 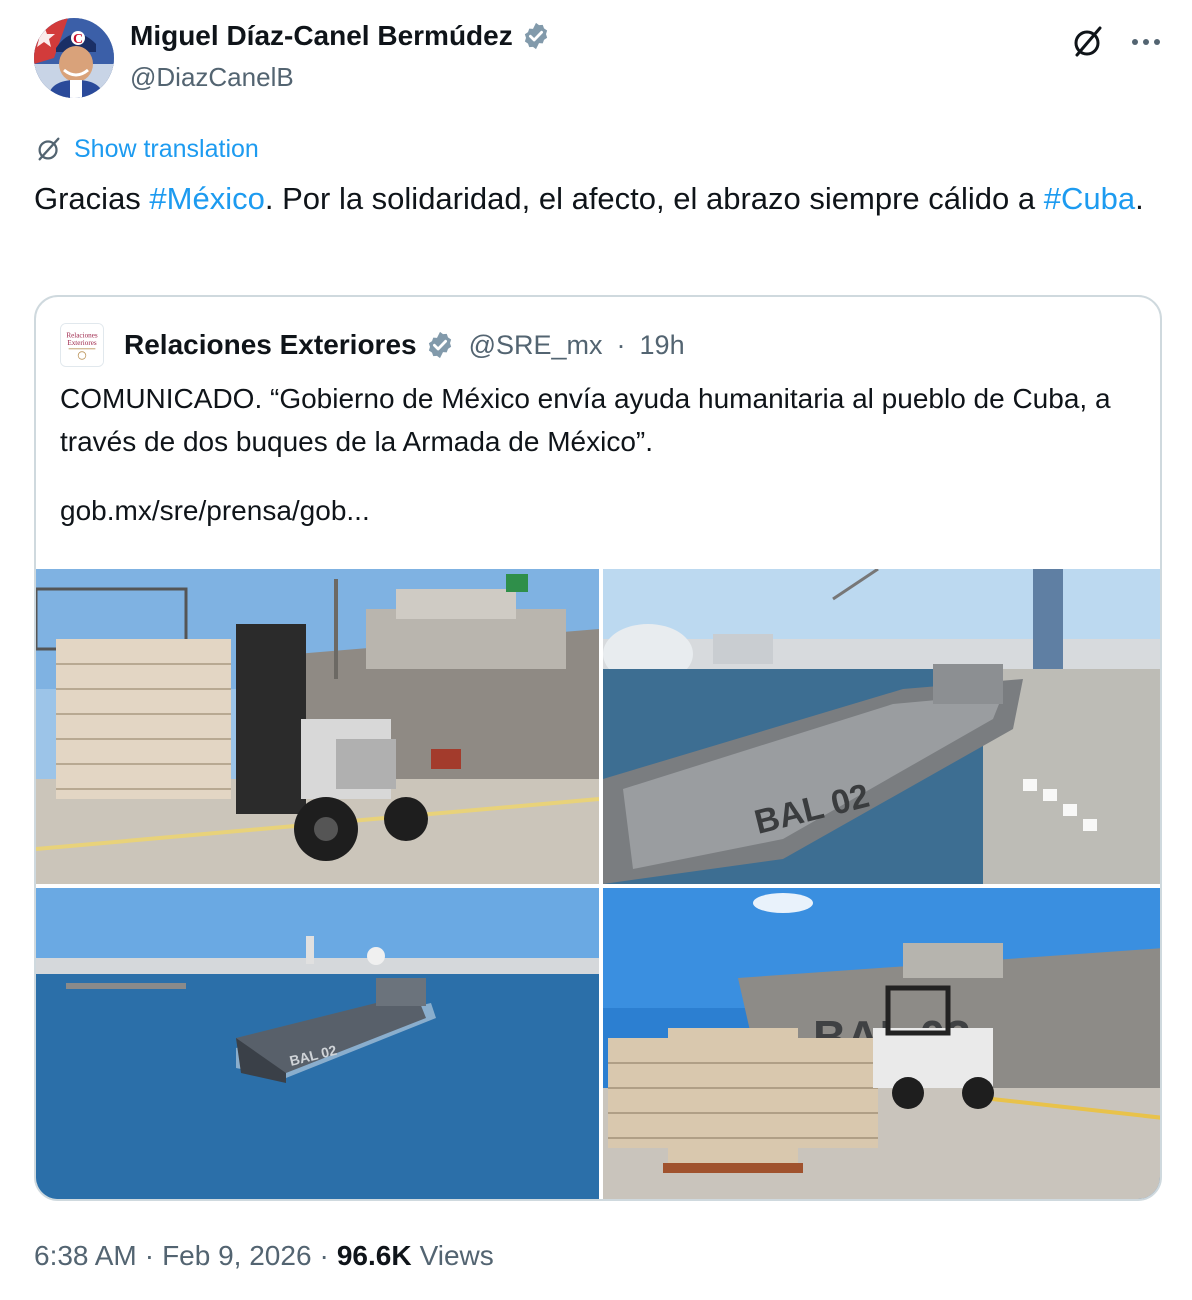 I want to click on avatar-image: C, so click(x=74, y=58).